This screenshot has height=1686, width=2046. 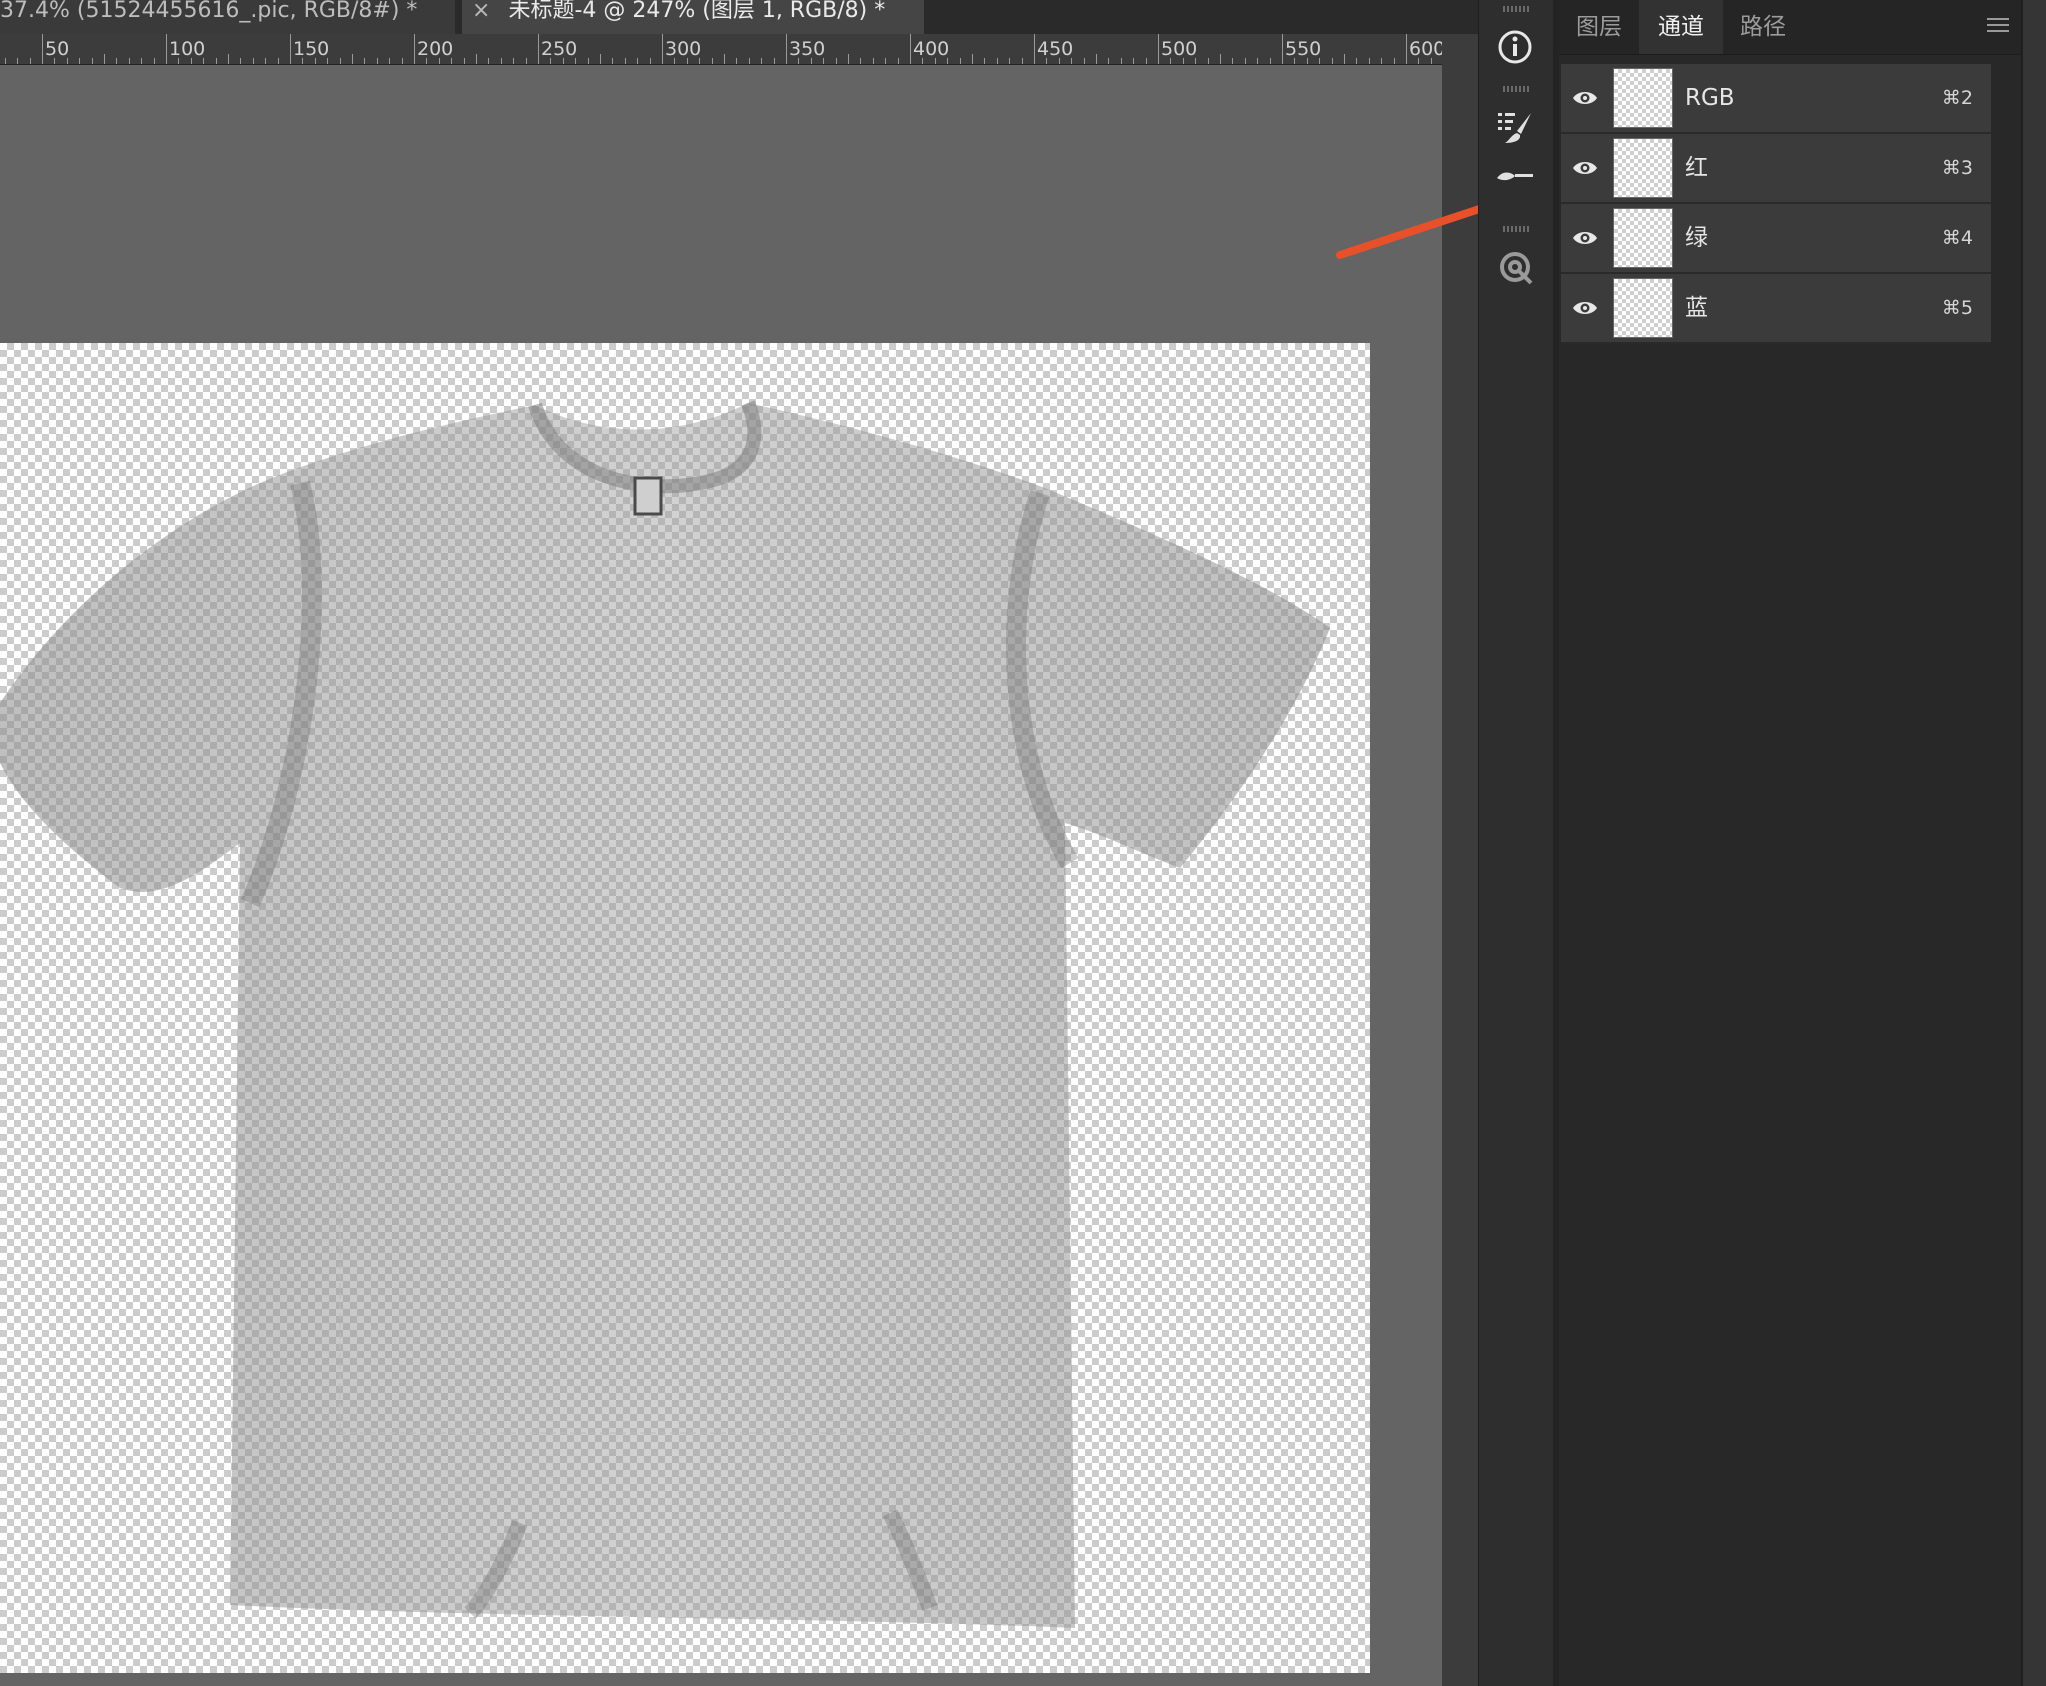 I want to click on horizontal-ruler: 50 100 150 200 250 300 350 400 450 500 550 600, so click(x=721, y=49).